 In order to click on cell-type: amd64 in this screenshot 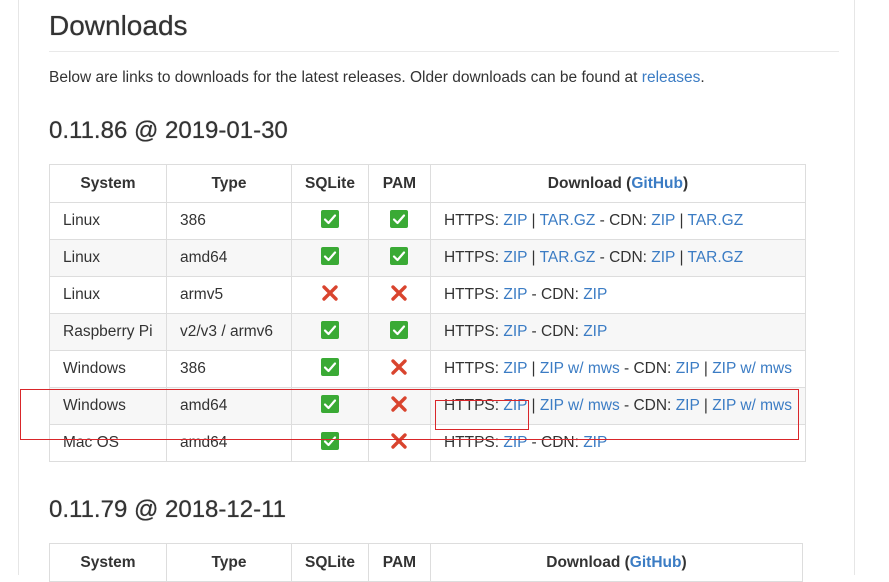, I will do `click(229, 258)`.